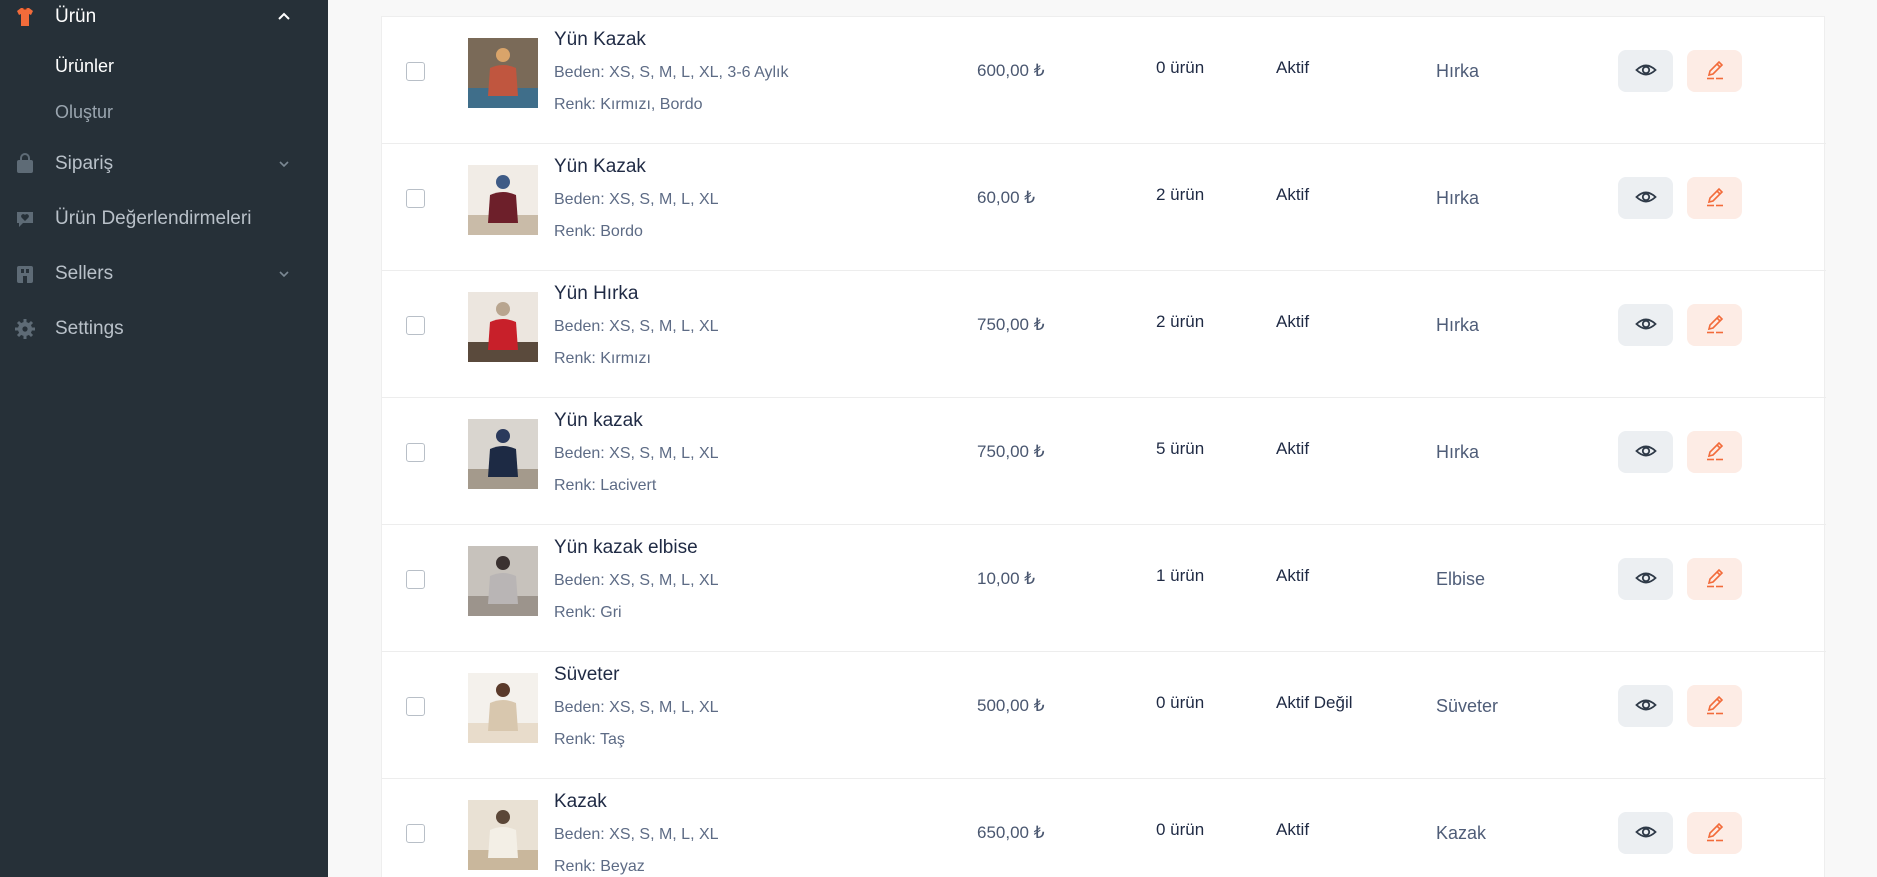 This screenshot has height=877, width=1877. Describe the element at coordinates (164, 329) in the screenshot. I see `sidebar-item-settings: Settings` at that location.